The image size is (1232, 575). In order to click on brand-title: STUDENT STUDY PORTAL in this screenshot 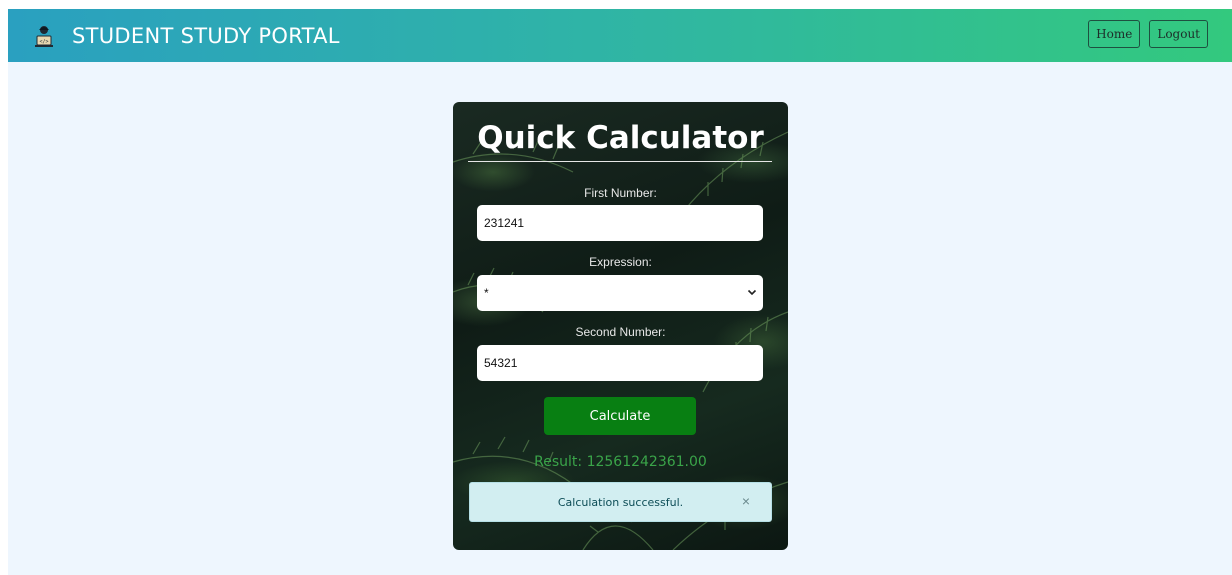, I will do `click(206, 35)`.